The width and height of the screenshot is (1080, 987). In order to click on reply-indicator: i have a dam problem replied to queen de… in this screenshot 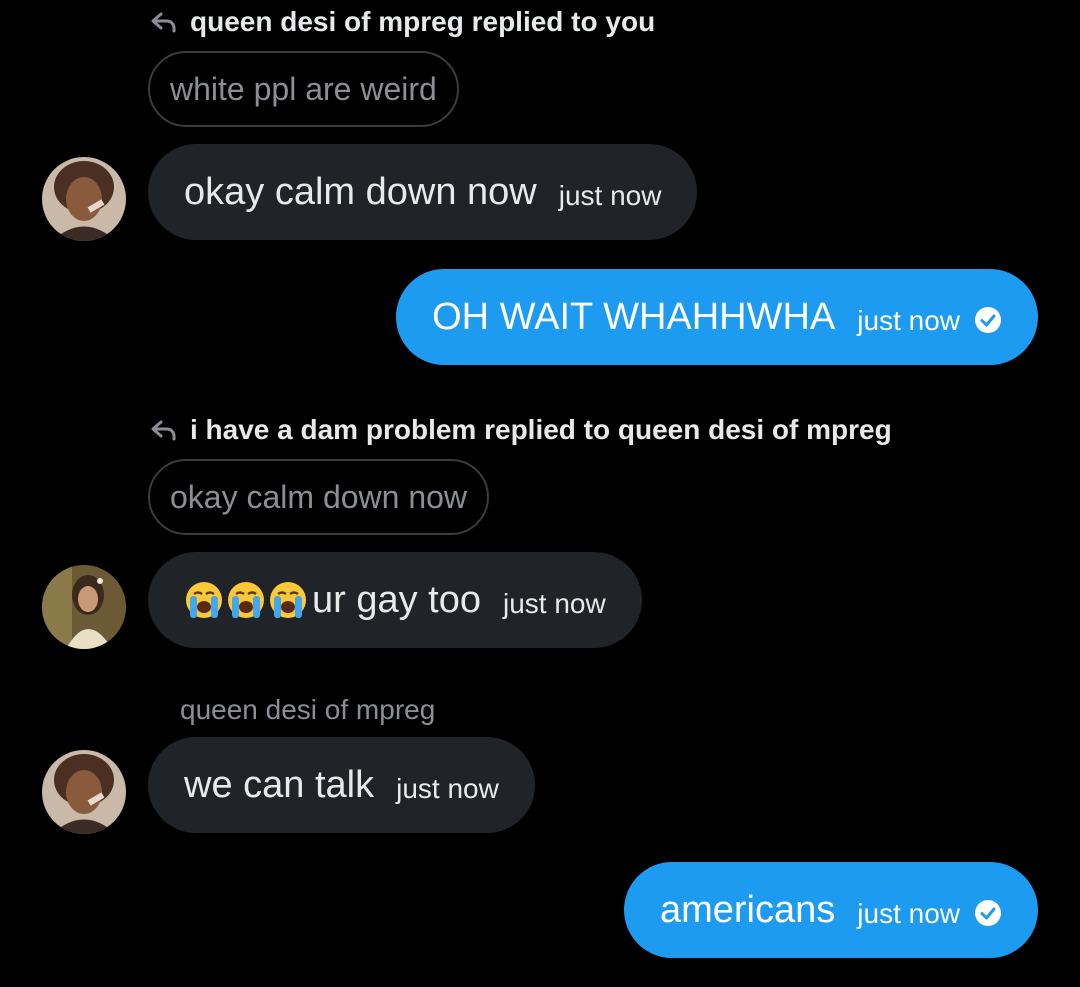, I will do `click(520, 430)`.